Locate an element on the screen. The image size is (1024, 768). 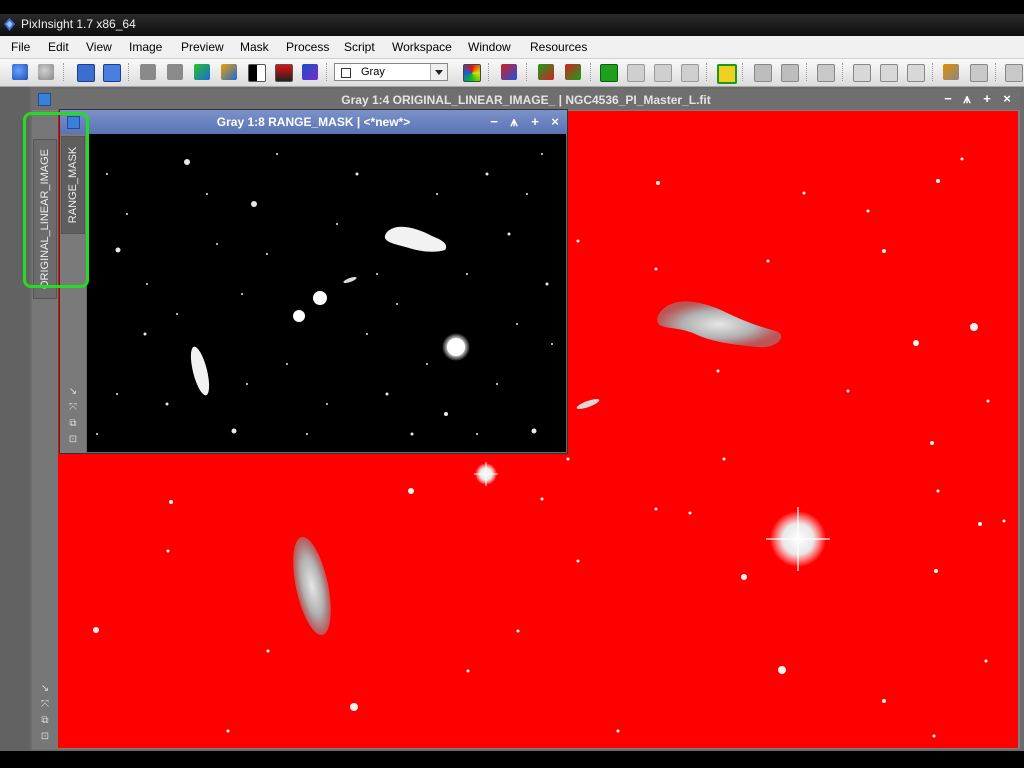
menu-file: File is located at coordinates (20, 47).